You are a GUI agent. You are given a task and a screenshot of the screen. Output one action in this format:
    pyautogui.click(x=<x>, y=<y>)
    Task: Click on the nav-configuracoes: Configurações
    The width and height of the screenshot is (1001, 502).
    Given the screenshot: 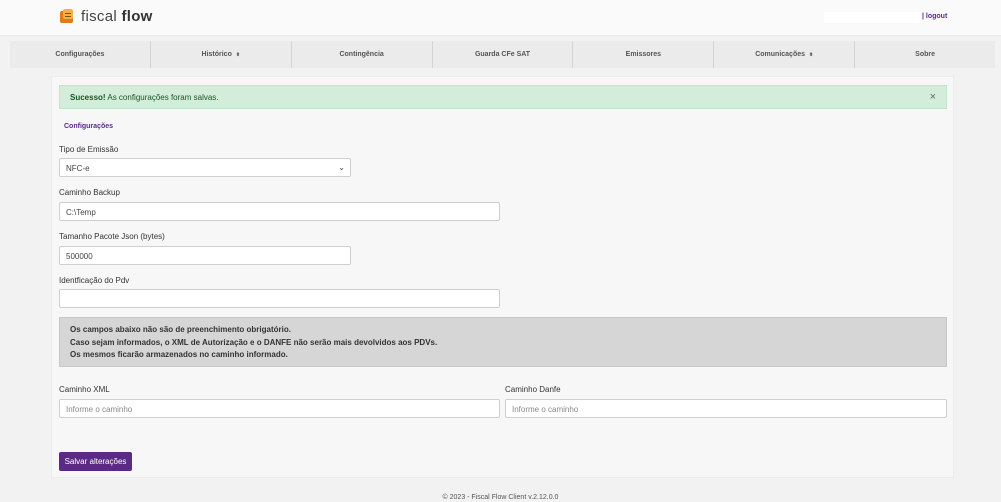 What is the action you would take?
    pyautogui.click(x=80, y=54)
    